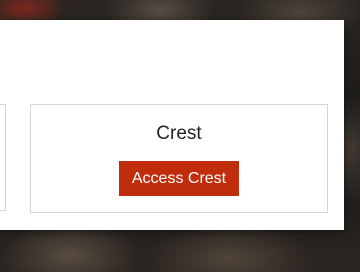 This screenshot has height=272, width=360. Describe the element at coordinates (179, 133) in the screenshot. I see `card-title: Crest` at that location.